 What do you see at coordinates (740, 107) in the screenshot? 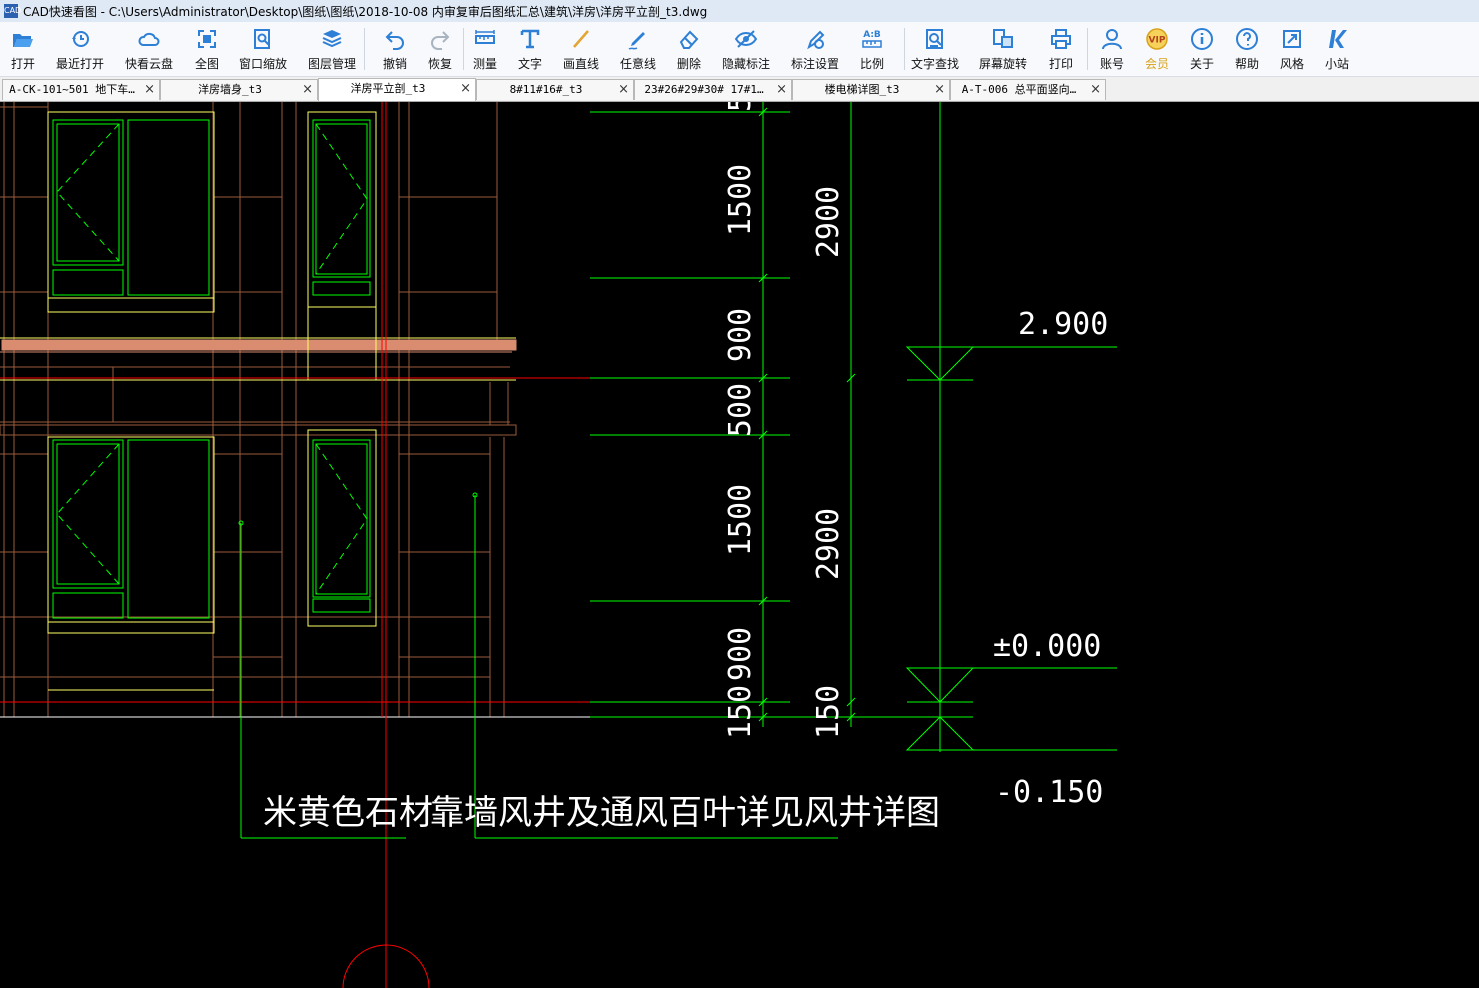
I see `dim-text: 5` at bounding box center [740, 107].